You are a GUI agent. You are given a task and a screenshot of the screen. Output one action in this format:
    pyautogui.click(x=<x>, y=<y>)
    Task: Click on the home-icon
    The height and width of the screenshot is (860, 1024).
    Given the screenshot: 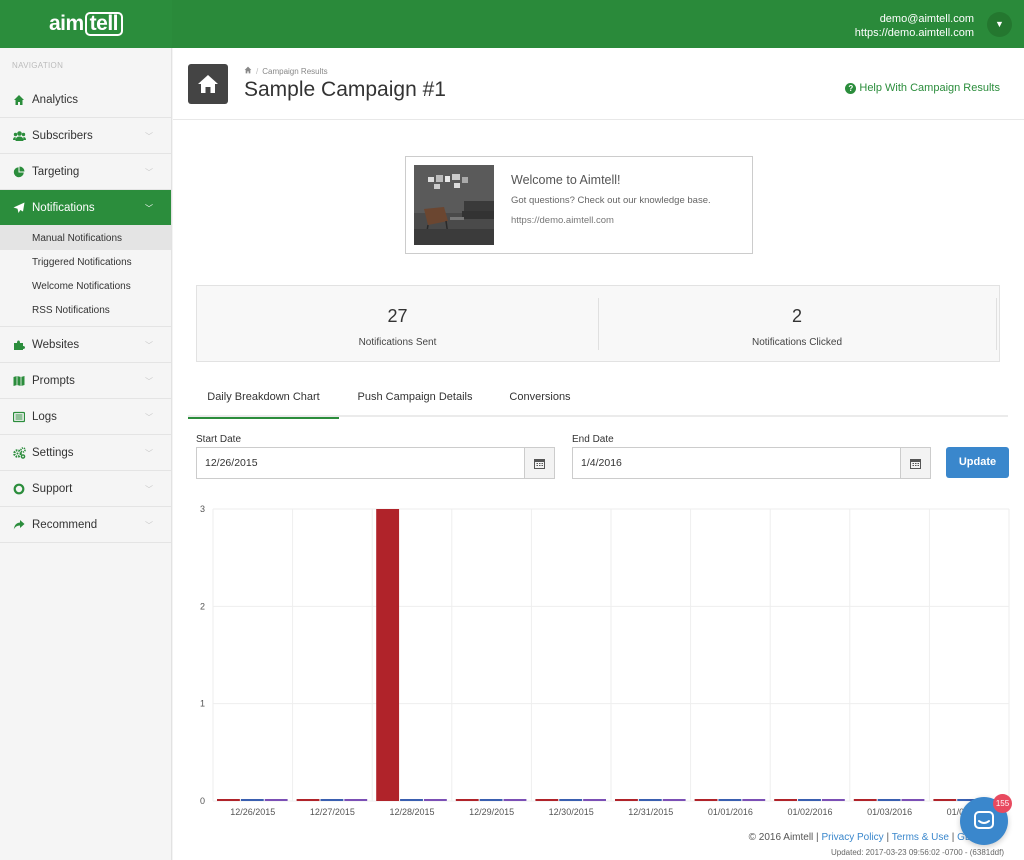 What is the action you would take?
    pyautogui.click(x=208, y=84)
    